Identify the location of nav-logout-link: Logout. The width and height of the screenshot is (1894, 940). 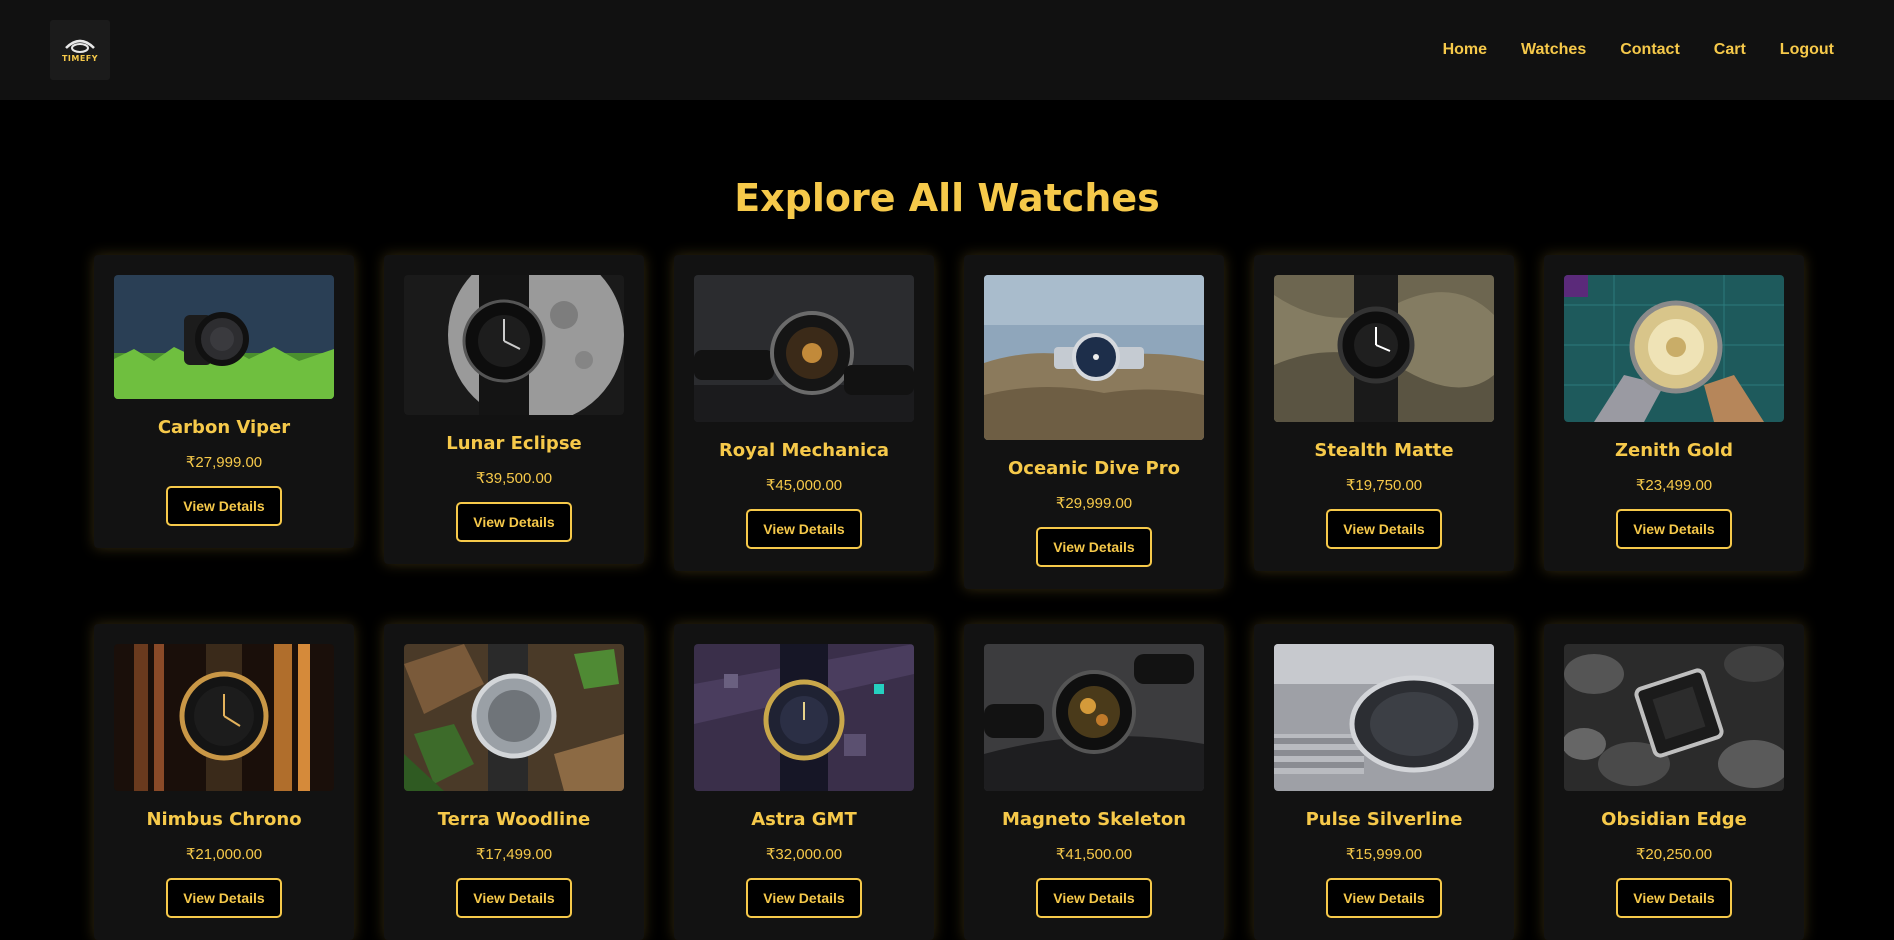
(1807, 50).